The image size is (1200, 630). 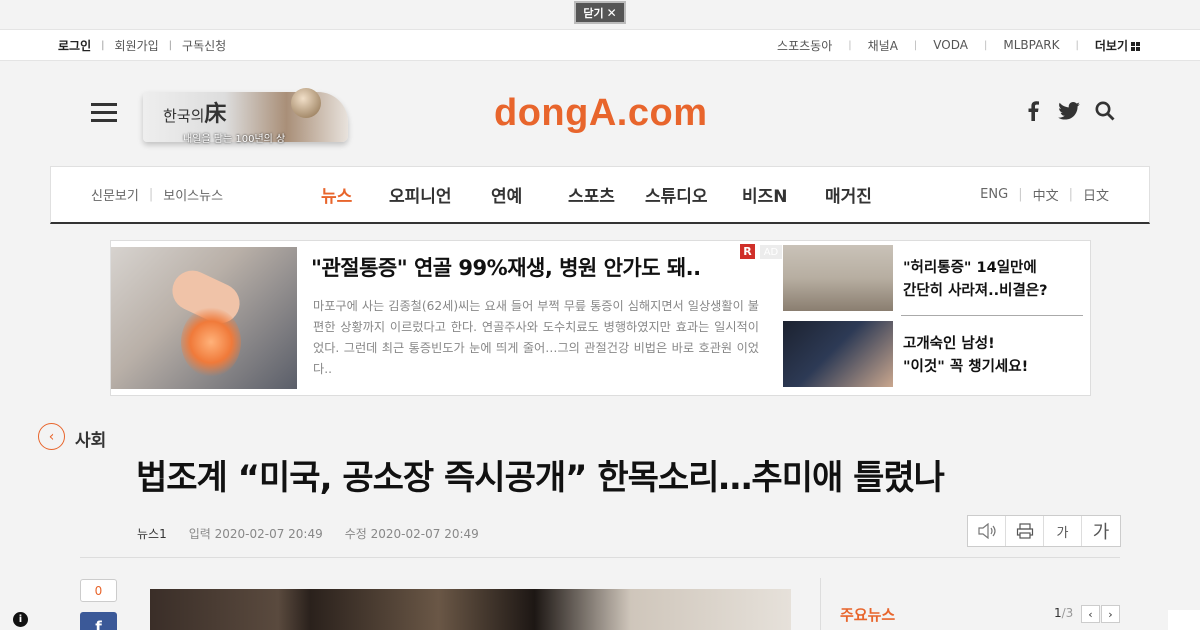 I want to click on side-ad-text: "허리통증" 14일만에 간단히 사라져..비결은?, so click(x=975, y=280).